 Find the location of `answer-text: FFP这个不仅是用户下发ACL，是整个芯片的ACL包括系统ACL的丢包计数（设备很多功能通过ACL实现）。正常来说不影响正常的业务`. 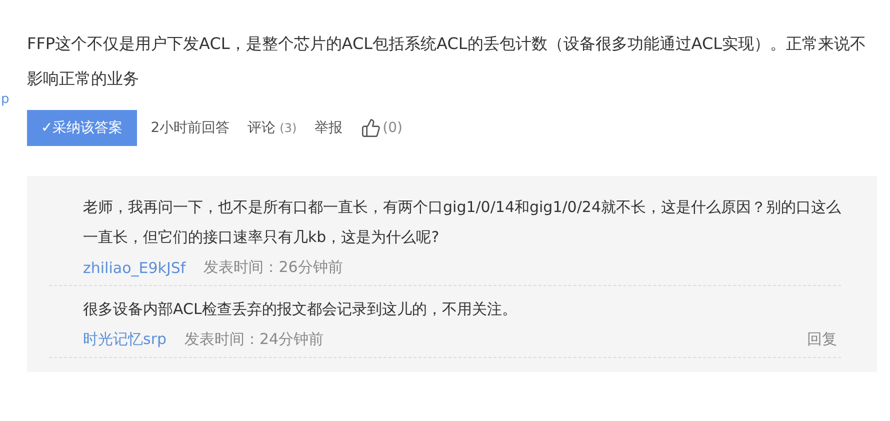

answer-text: FFP这个不仅是用户下发ACL，是整个芯片的ACL包括系统ACL的丢包计数（设备很多功能通过ACL实现）。正常来说不影响正常的业务 is located at coordinates (447, 61).